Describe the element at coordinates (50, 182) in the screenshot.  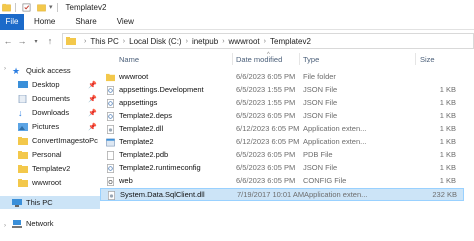
I see `nav-item-wwwroot: wwwroot` at that location.